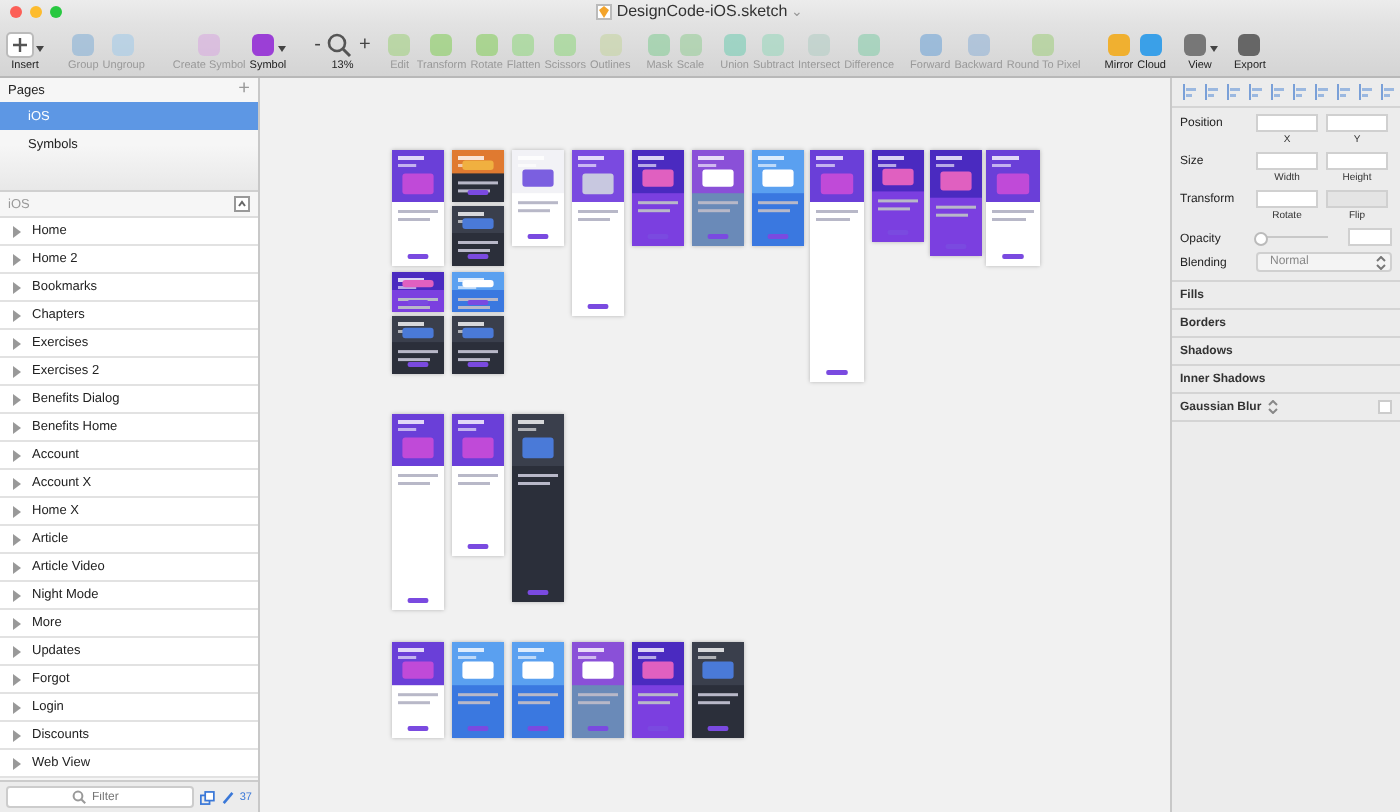 This screenshot has height=812, width=1400. Describe the element at coordinates (1385, 407) in the screenshot. I see `checkbox` at that location.